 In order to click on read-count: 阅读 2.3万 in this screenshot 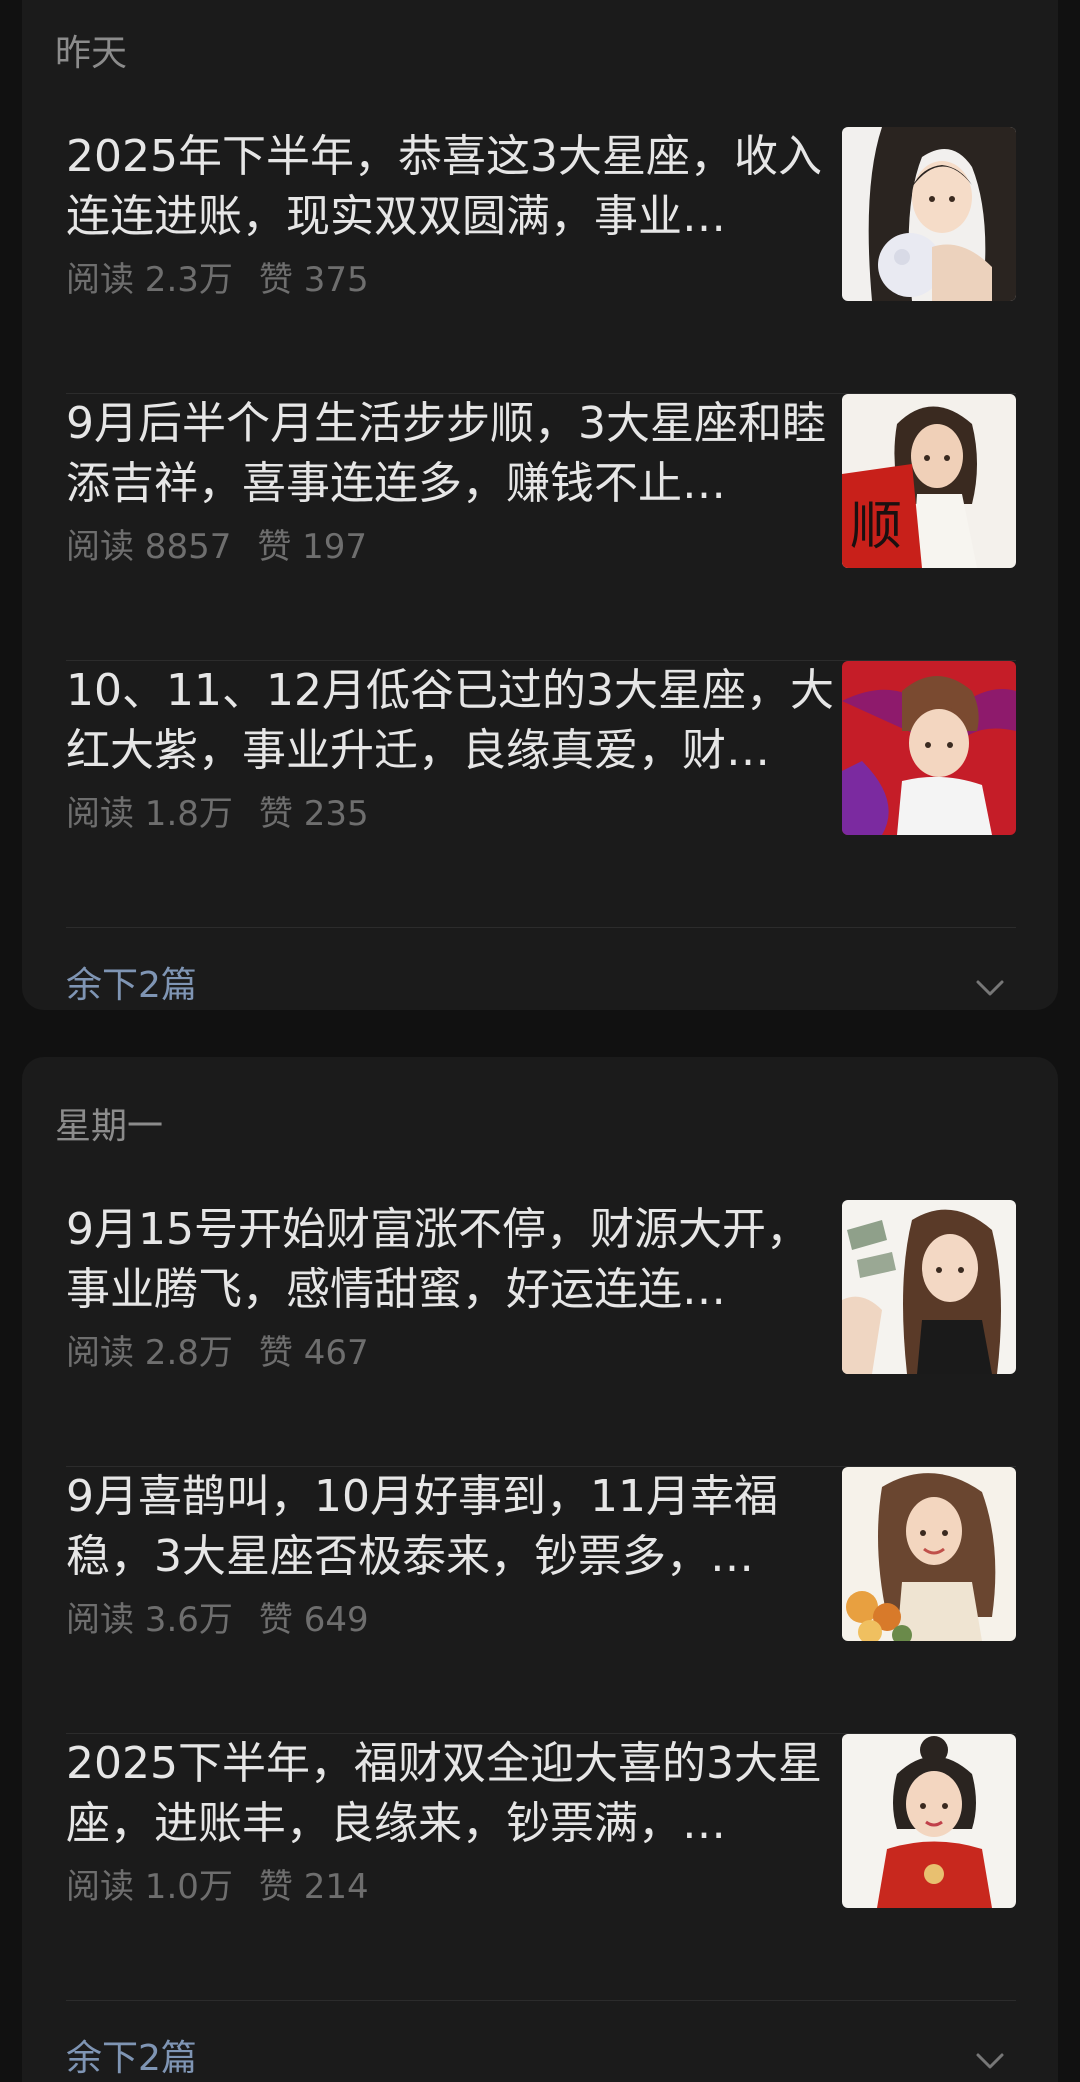, I will do `click(149, 280)`.